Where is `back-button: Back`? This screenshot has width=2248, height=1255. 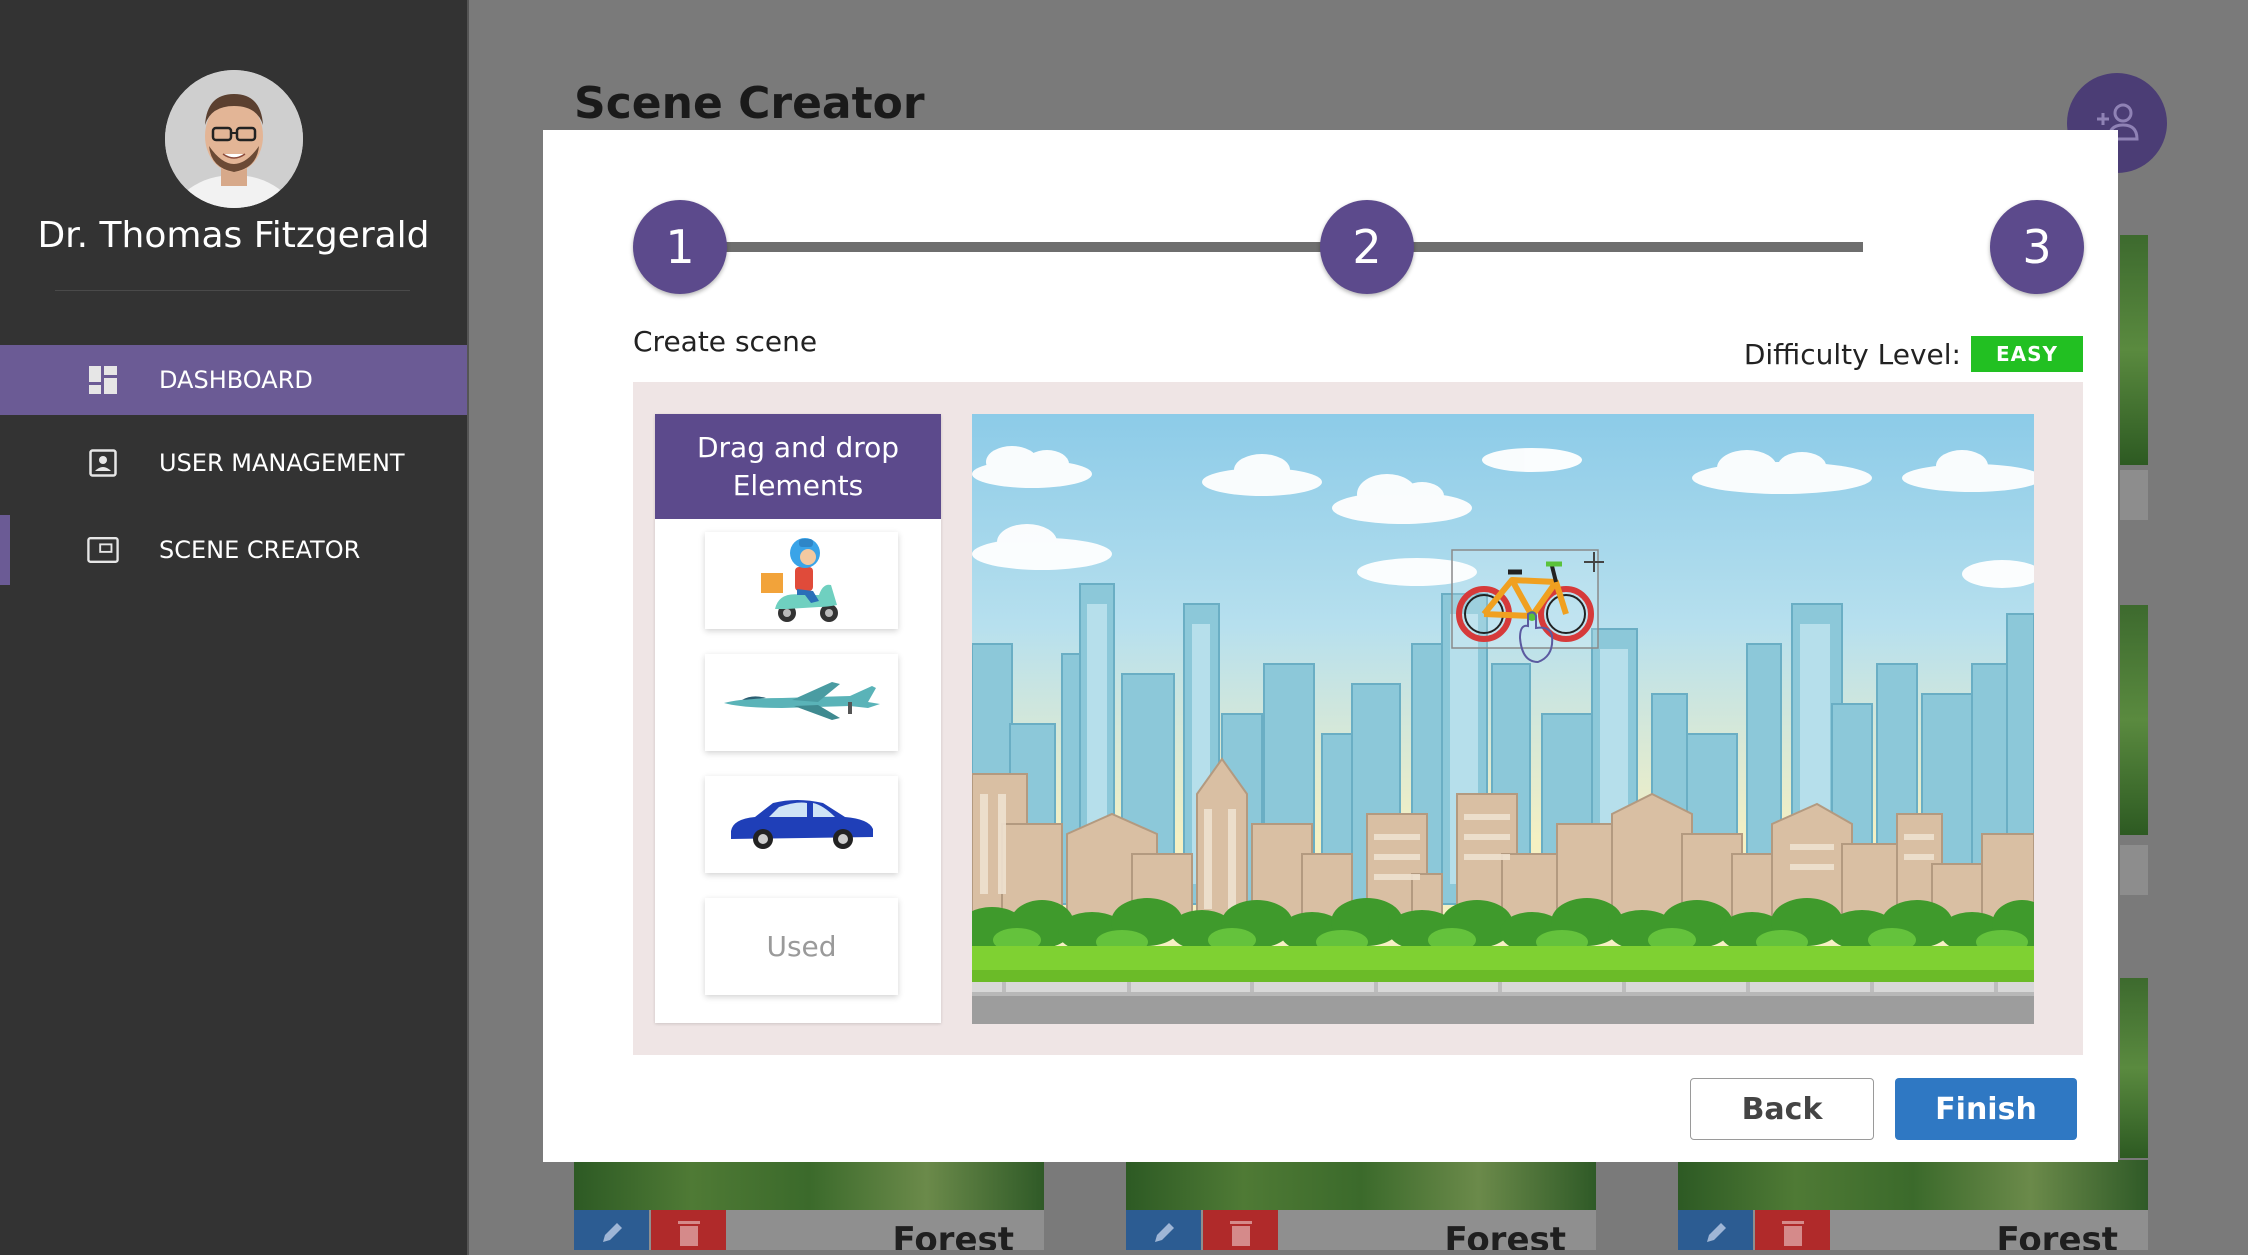 back-button: Back is located at coordinates (1782, 1109).